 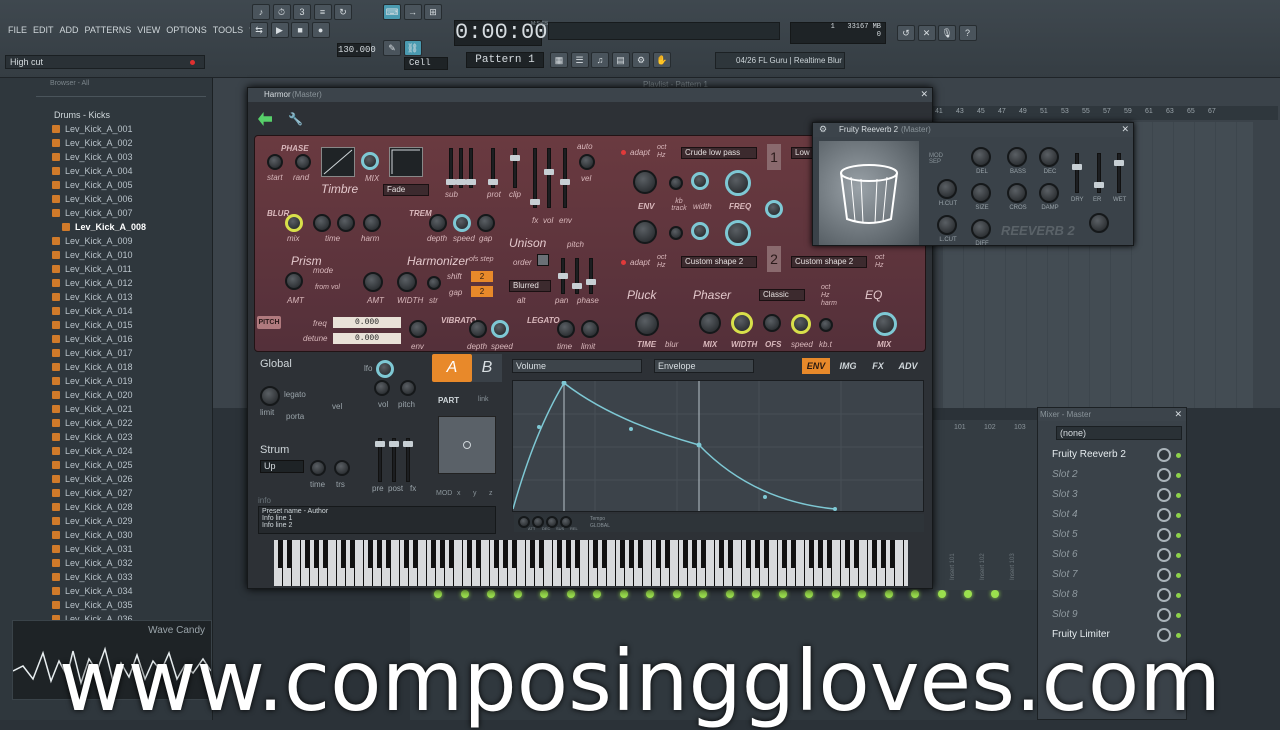 What do you see at coordinates (1128, 111) in the screenshot?
I see `ruler-bar-number: 59` at bounding box center [1128, 111].